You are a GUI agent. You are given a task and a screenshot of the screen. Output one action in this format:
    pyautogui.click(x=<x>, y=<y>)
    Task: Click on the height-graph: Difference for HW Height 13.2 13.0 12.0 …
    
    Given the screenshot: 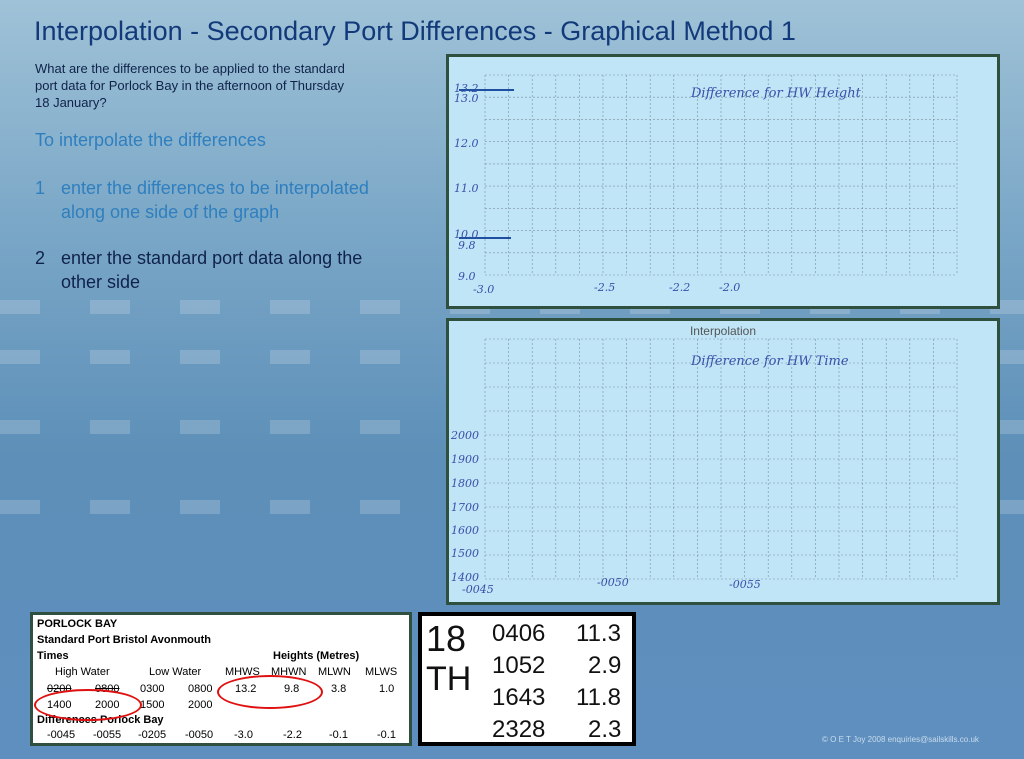 What is the action you would take?
    pyautogui.click(x=706, y=185)
    